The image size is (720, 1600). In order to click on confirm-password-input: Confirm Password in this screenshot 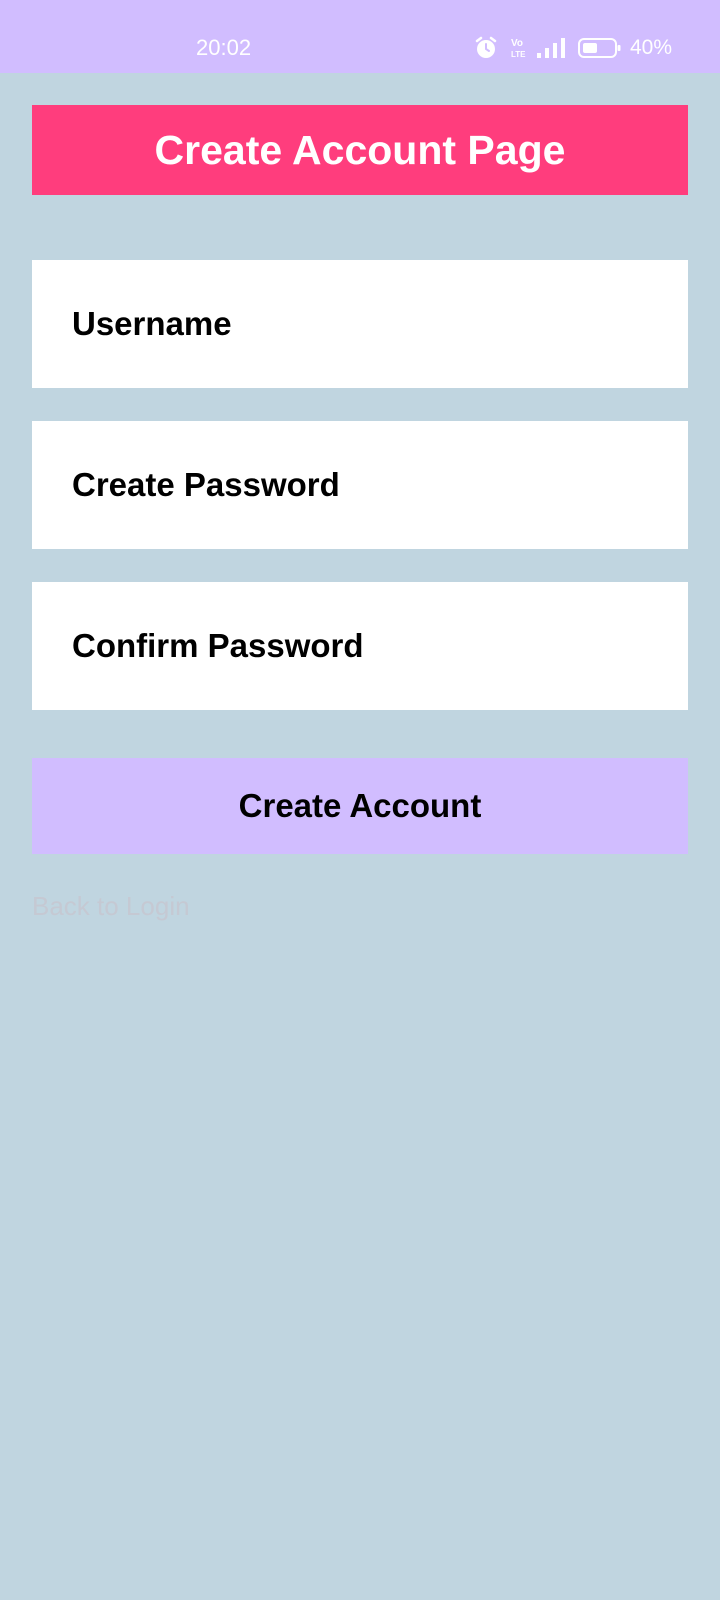, I will do `click(360, 646)`.